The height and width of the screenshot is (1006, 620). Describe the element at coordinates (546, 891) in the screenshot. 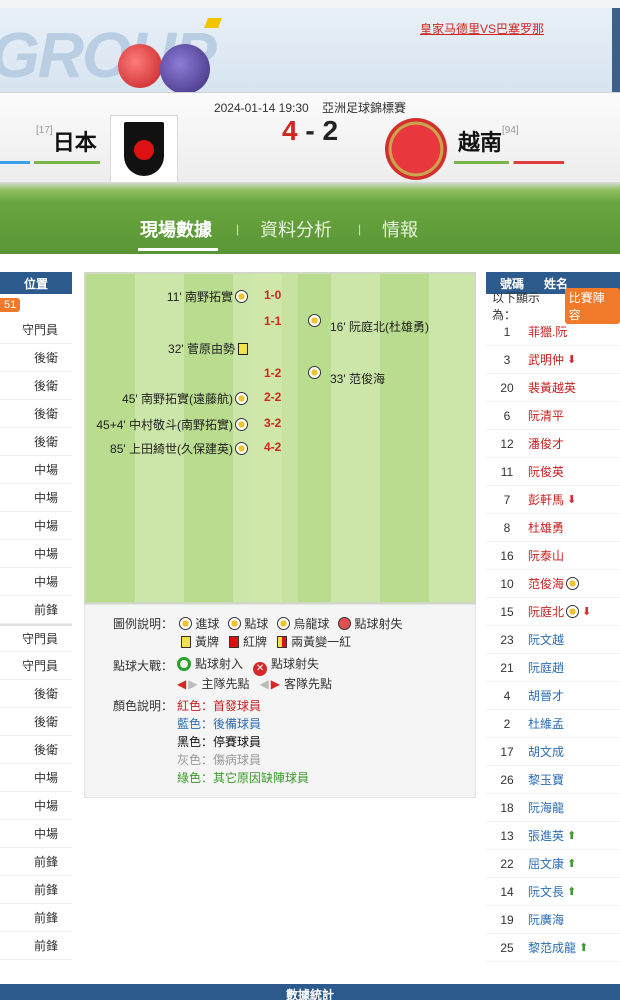

I see `player-name: 阮文長` at that location.